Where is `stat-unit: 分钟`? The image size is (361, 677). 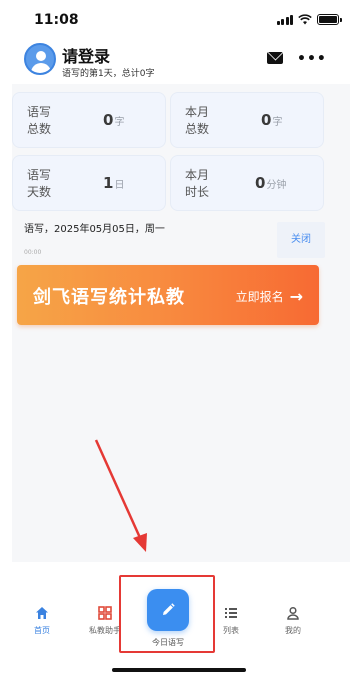
stat-unit: 分钟 is located at coordinates (276, 185).